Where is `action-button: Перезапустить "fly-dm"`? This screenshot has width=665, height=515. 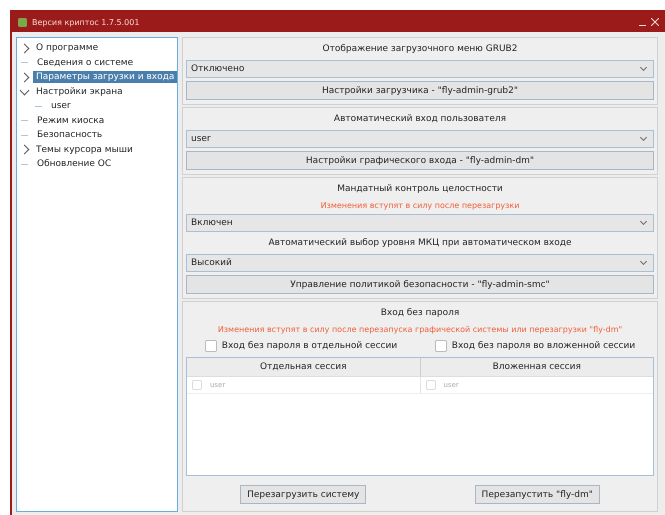
action-button: Перезапустить "fly-dm" is located at coordinates (537, 494).